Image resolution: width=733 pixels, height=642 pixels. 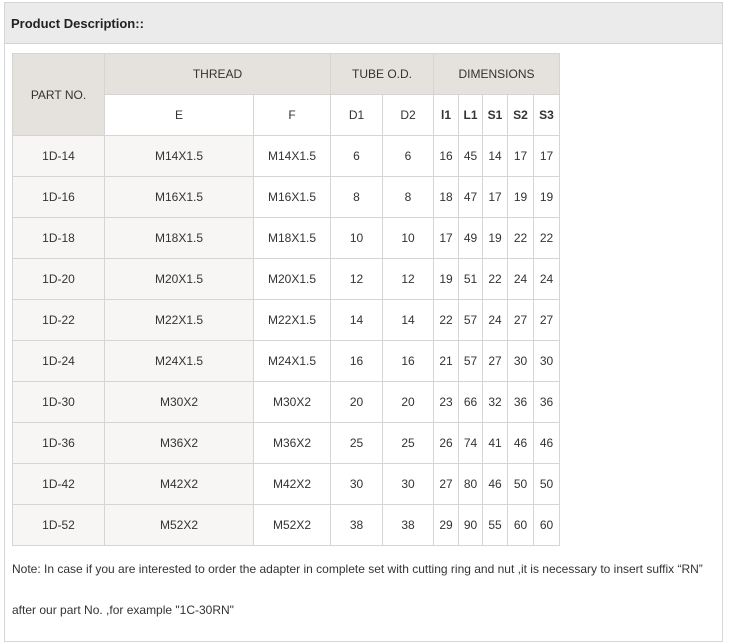 What do you see at coordinates (292, 402) in the screenshot?
I see `thread-f-cell: M30X2` at bounding box center [292, 402].